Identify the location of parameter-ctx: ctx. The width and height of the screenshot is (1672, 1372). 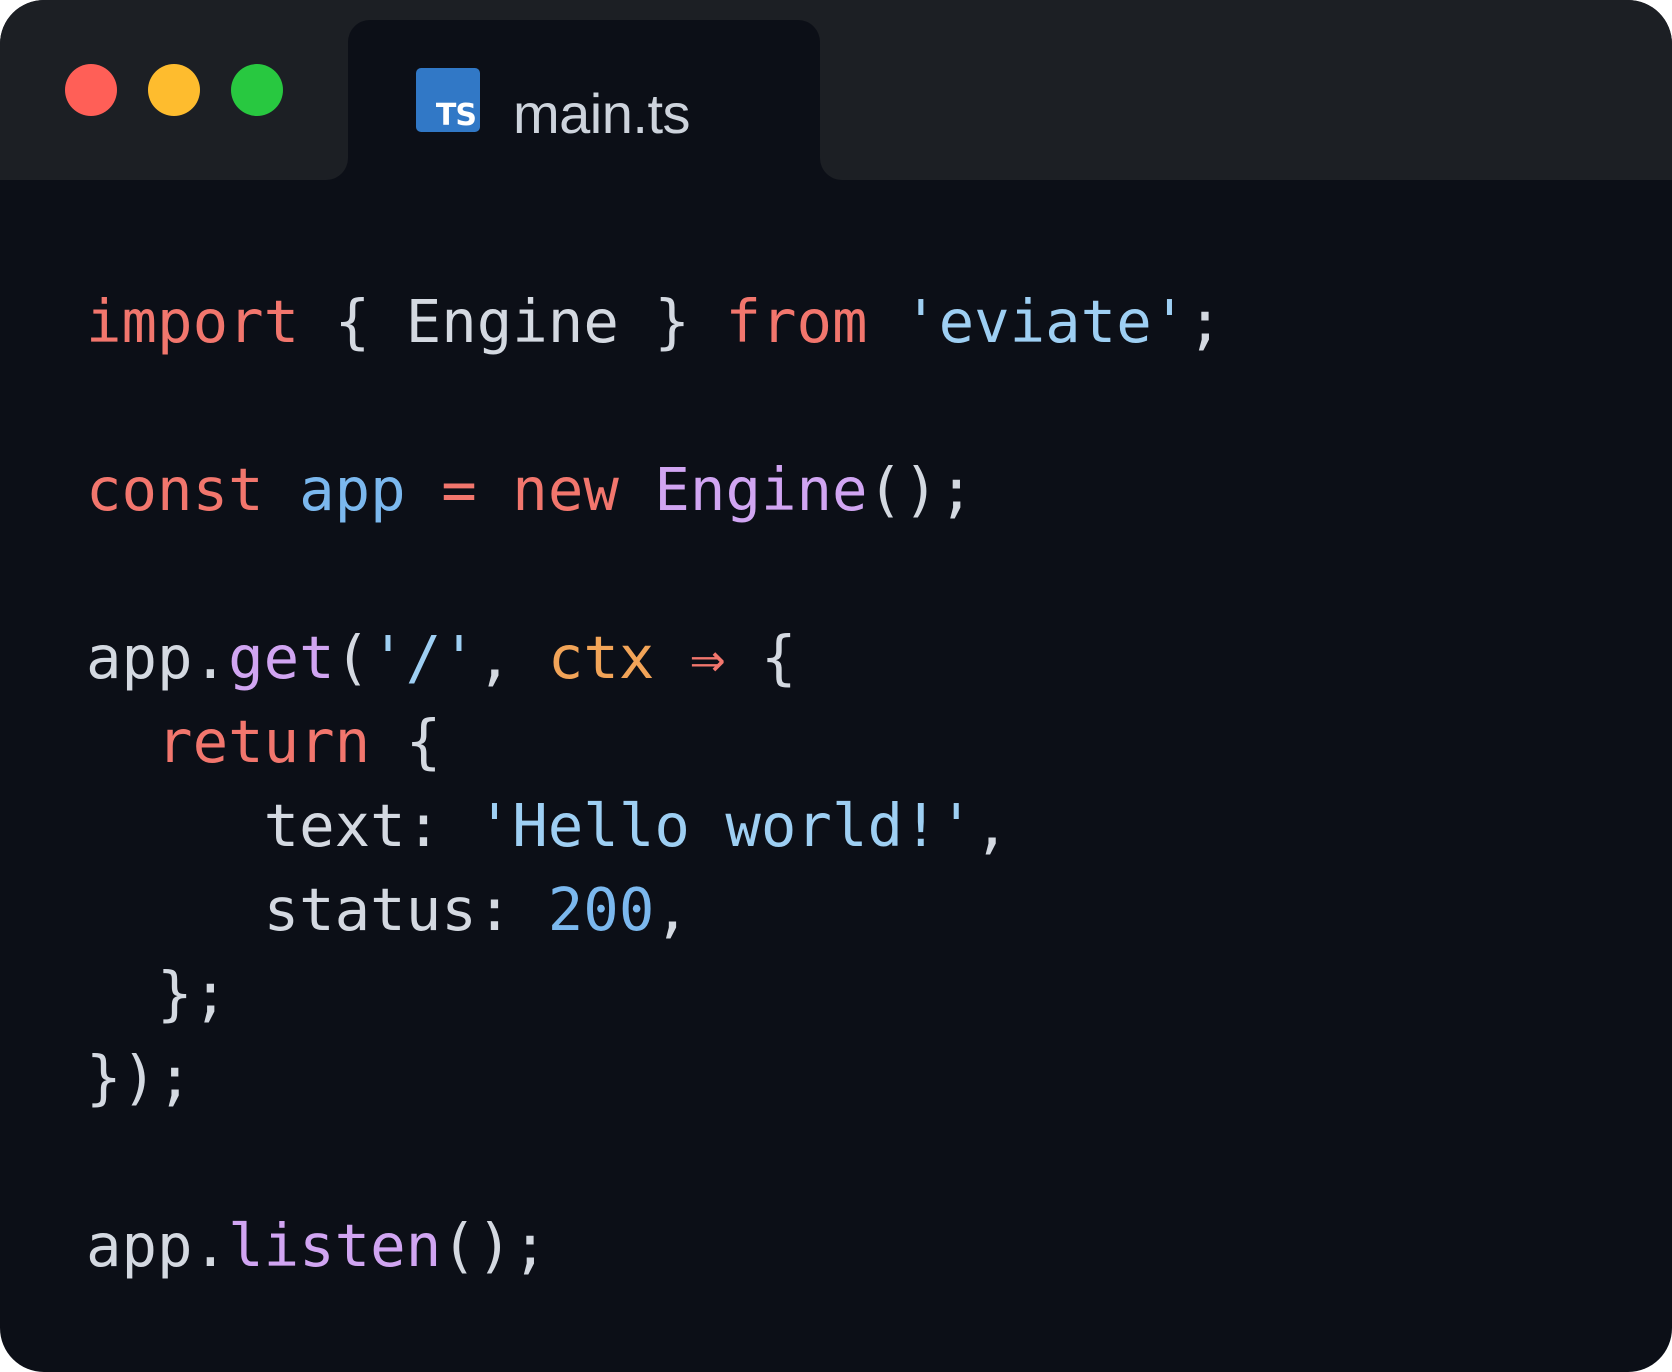
(601, 657).